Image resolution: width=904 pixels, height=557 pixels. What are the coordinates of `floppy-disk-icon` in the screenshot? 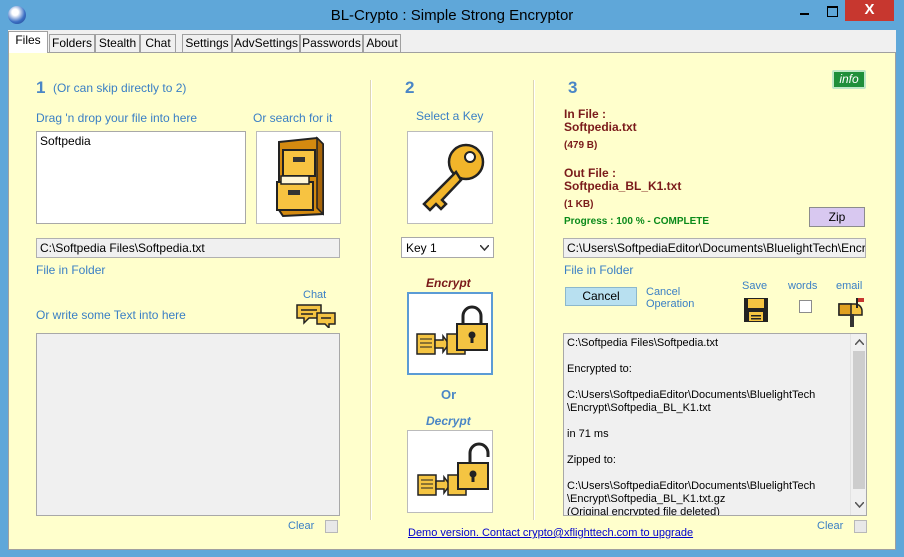 It's located at (756, 310).